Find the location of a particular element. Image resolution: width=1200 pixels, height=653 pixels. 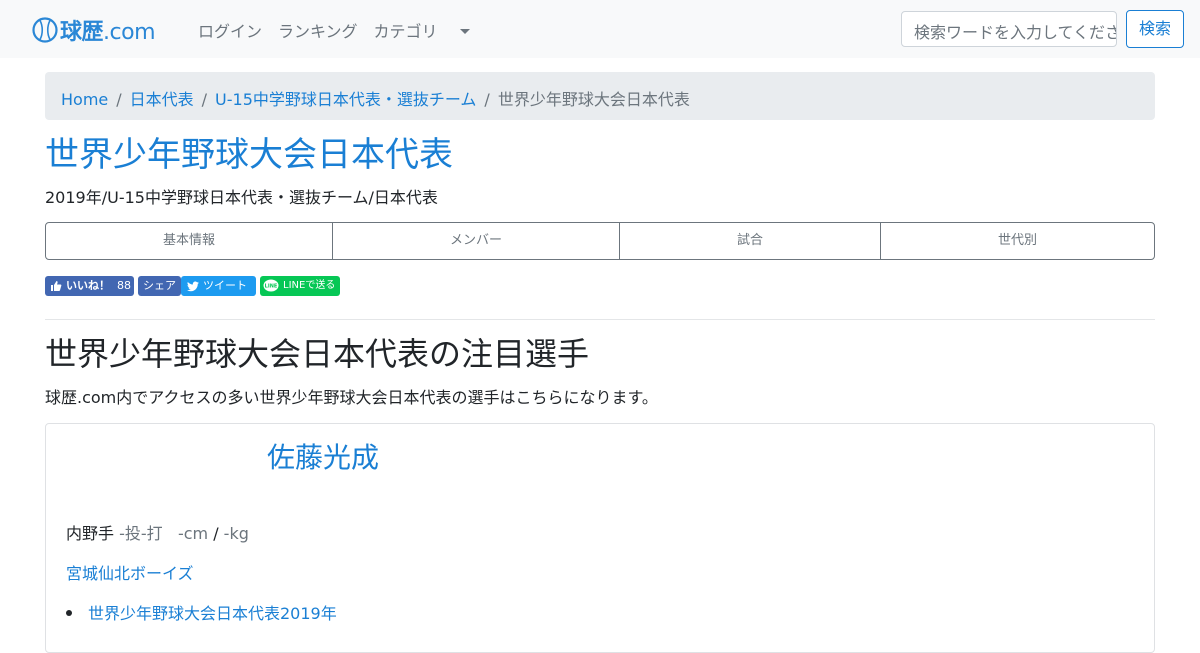

player-weight: -kg is located at coordinates (236, 533).